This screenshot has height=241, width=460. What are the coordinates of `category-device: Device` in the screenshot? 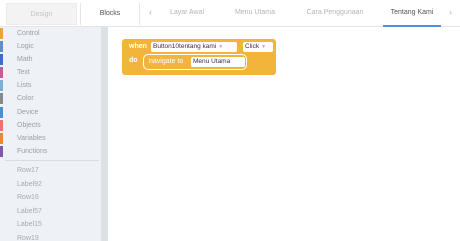 It's located at (50, 112).